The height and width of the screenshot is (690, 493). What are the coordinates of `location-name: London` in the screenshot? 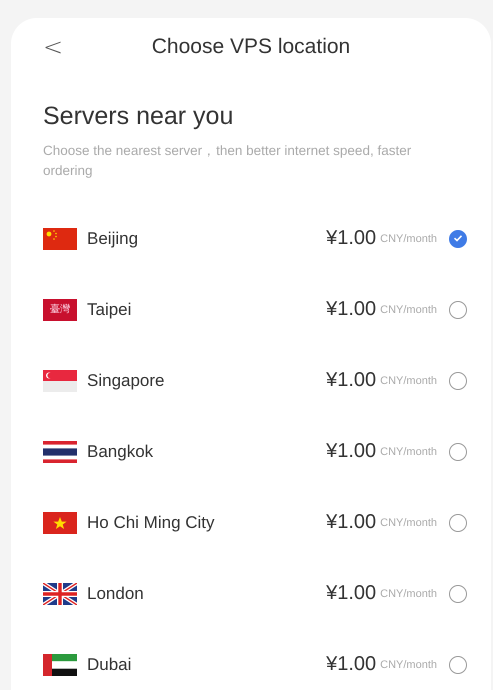 It's located at (116, 594).